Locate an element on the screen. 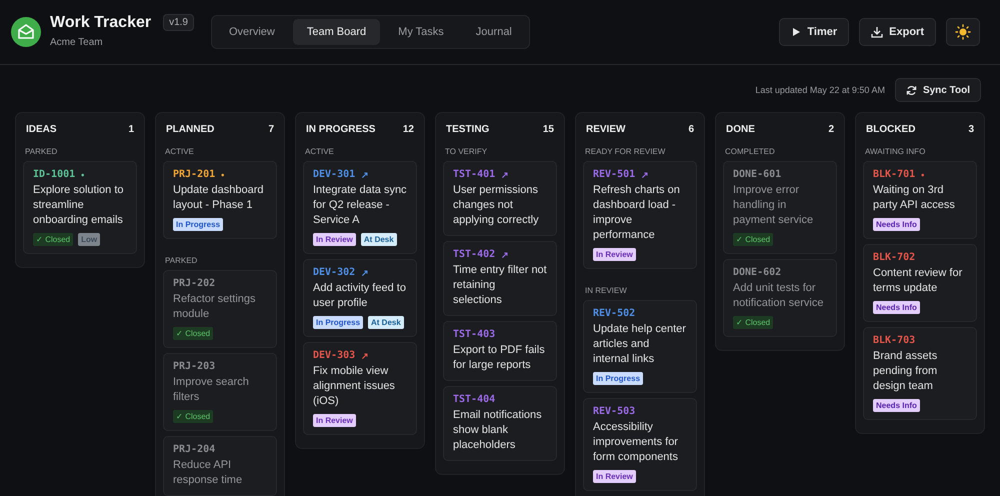 Image resolution: width=1000 pixels, height=496 pixels. task-card: ID-1001 • Explore solution to streamline onboarding emails ✓ Closed Low is located at coordinates (80, 207).